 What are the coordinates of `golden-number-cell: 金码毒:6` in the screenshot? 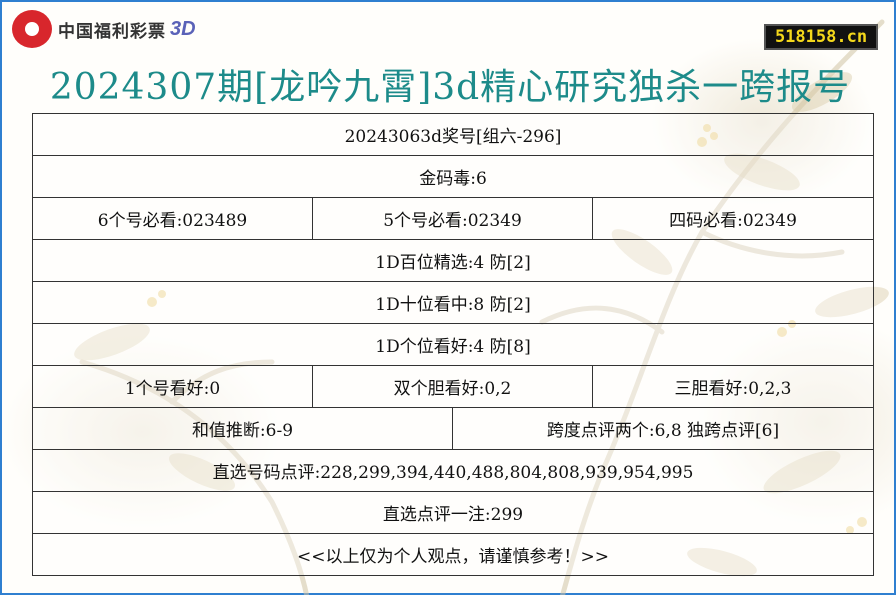 It's located at (453, 176).